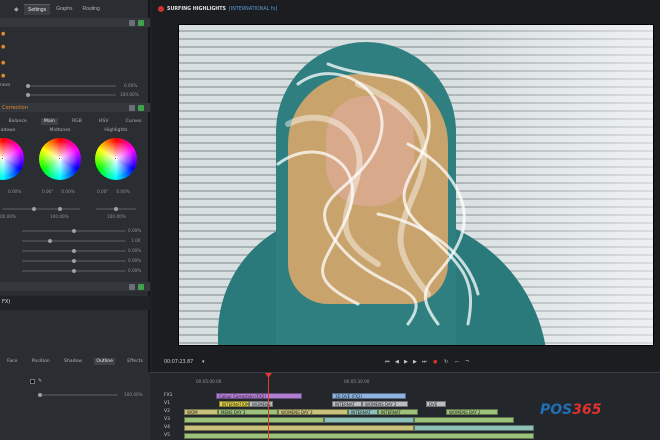 The image size is (660, 440). Describe the element at coordinates (71, 95) in the screenshot. I see `contrast-slider` at that location.